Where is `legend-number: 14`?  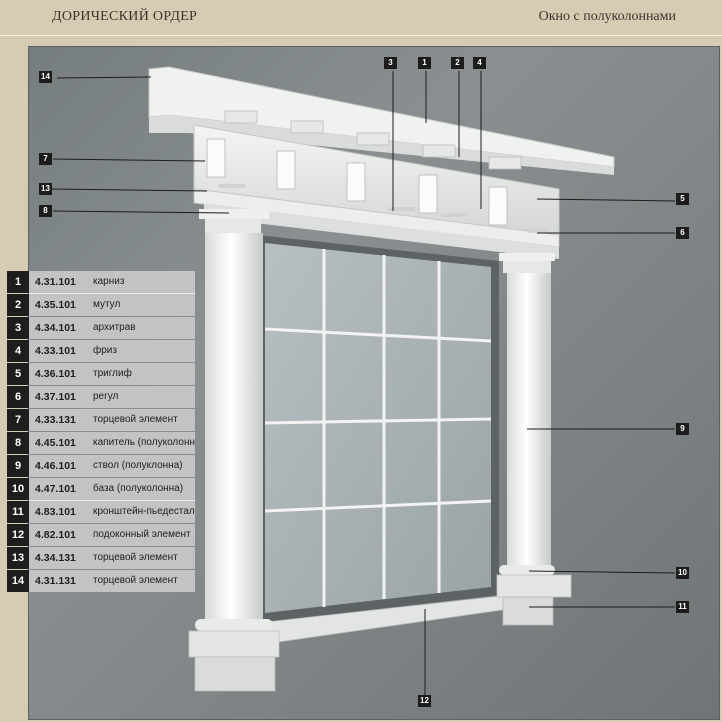
legend-number: 14 is located at coordinates (18, 581).